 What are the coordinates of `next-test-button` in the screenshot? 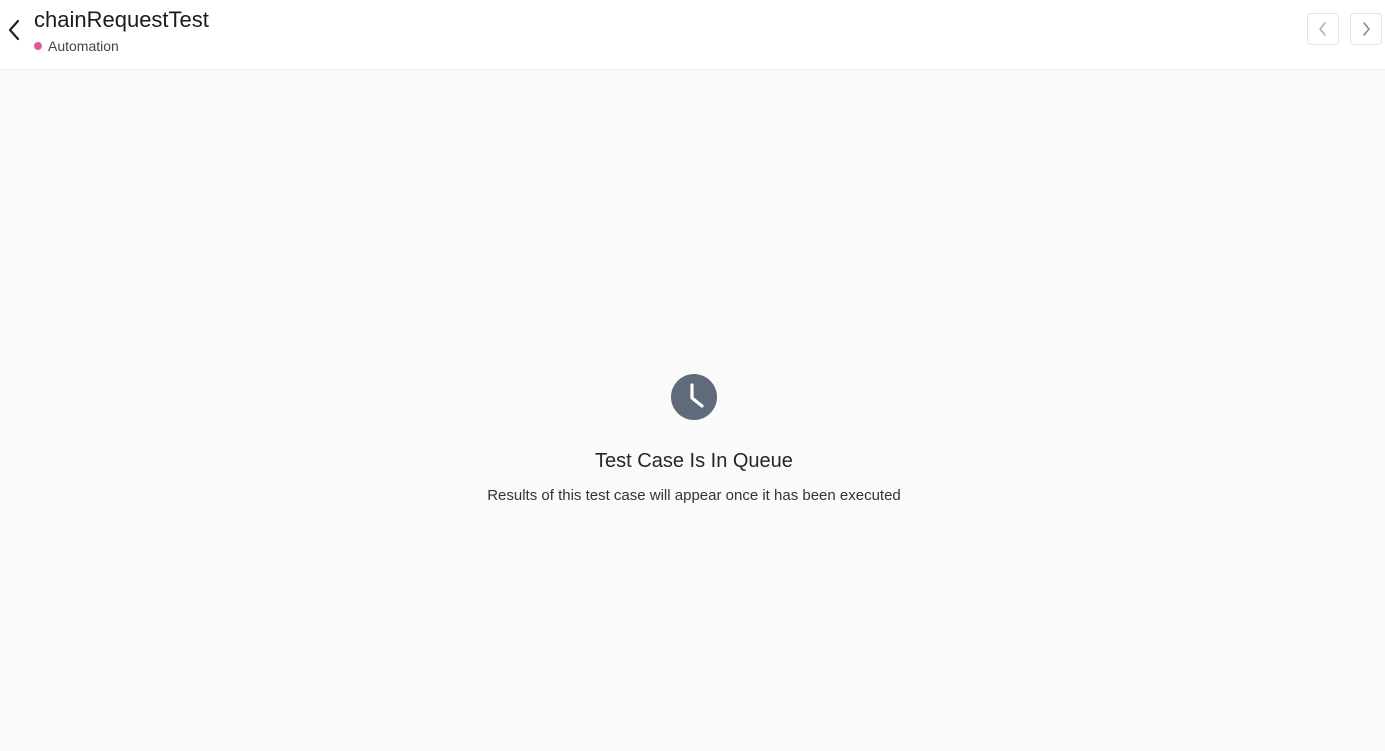 It's located at (1366, 29).